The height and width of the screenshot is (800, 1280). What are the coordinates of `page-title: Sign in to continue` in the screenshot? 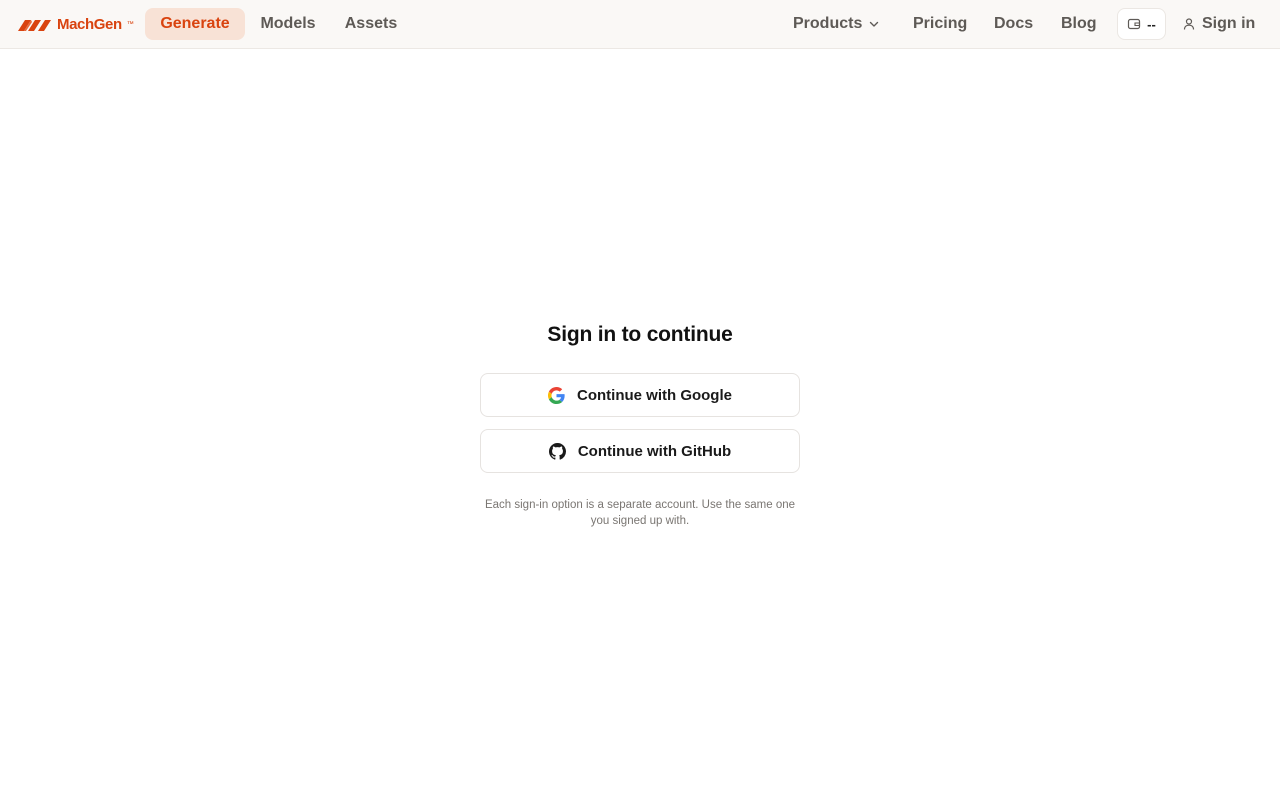 It's located at (640, 334).